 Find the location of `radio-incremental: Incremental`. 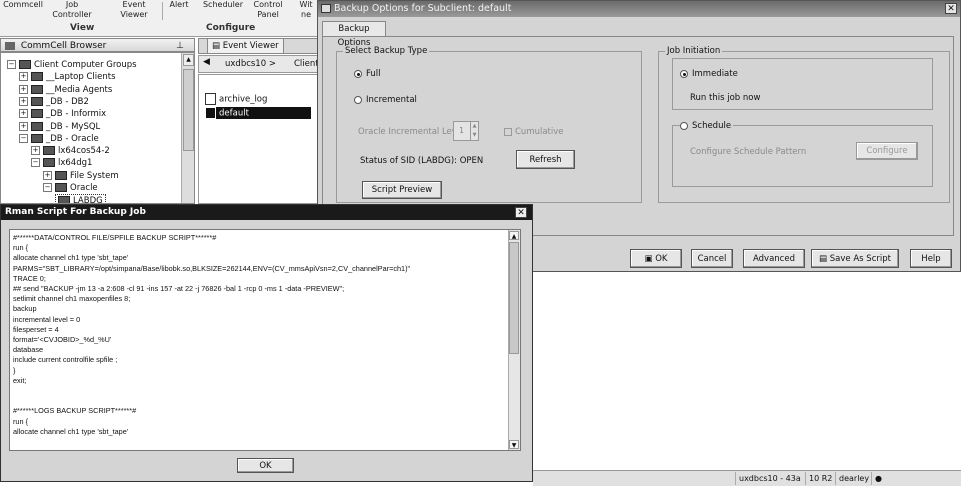

radio-incremental: Incremental is located at coordinates (385, 100).